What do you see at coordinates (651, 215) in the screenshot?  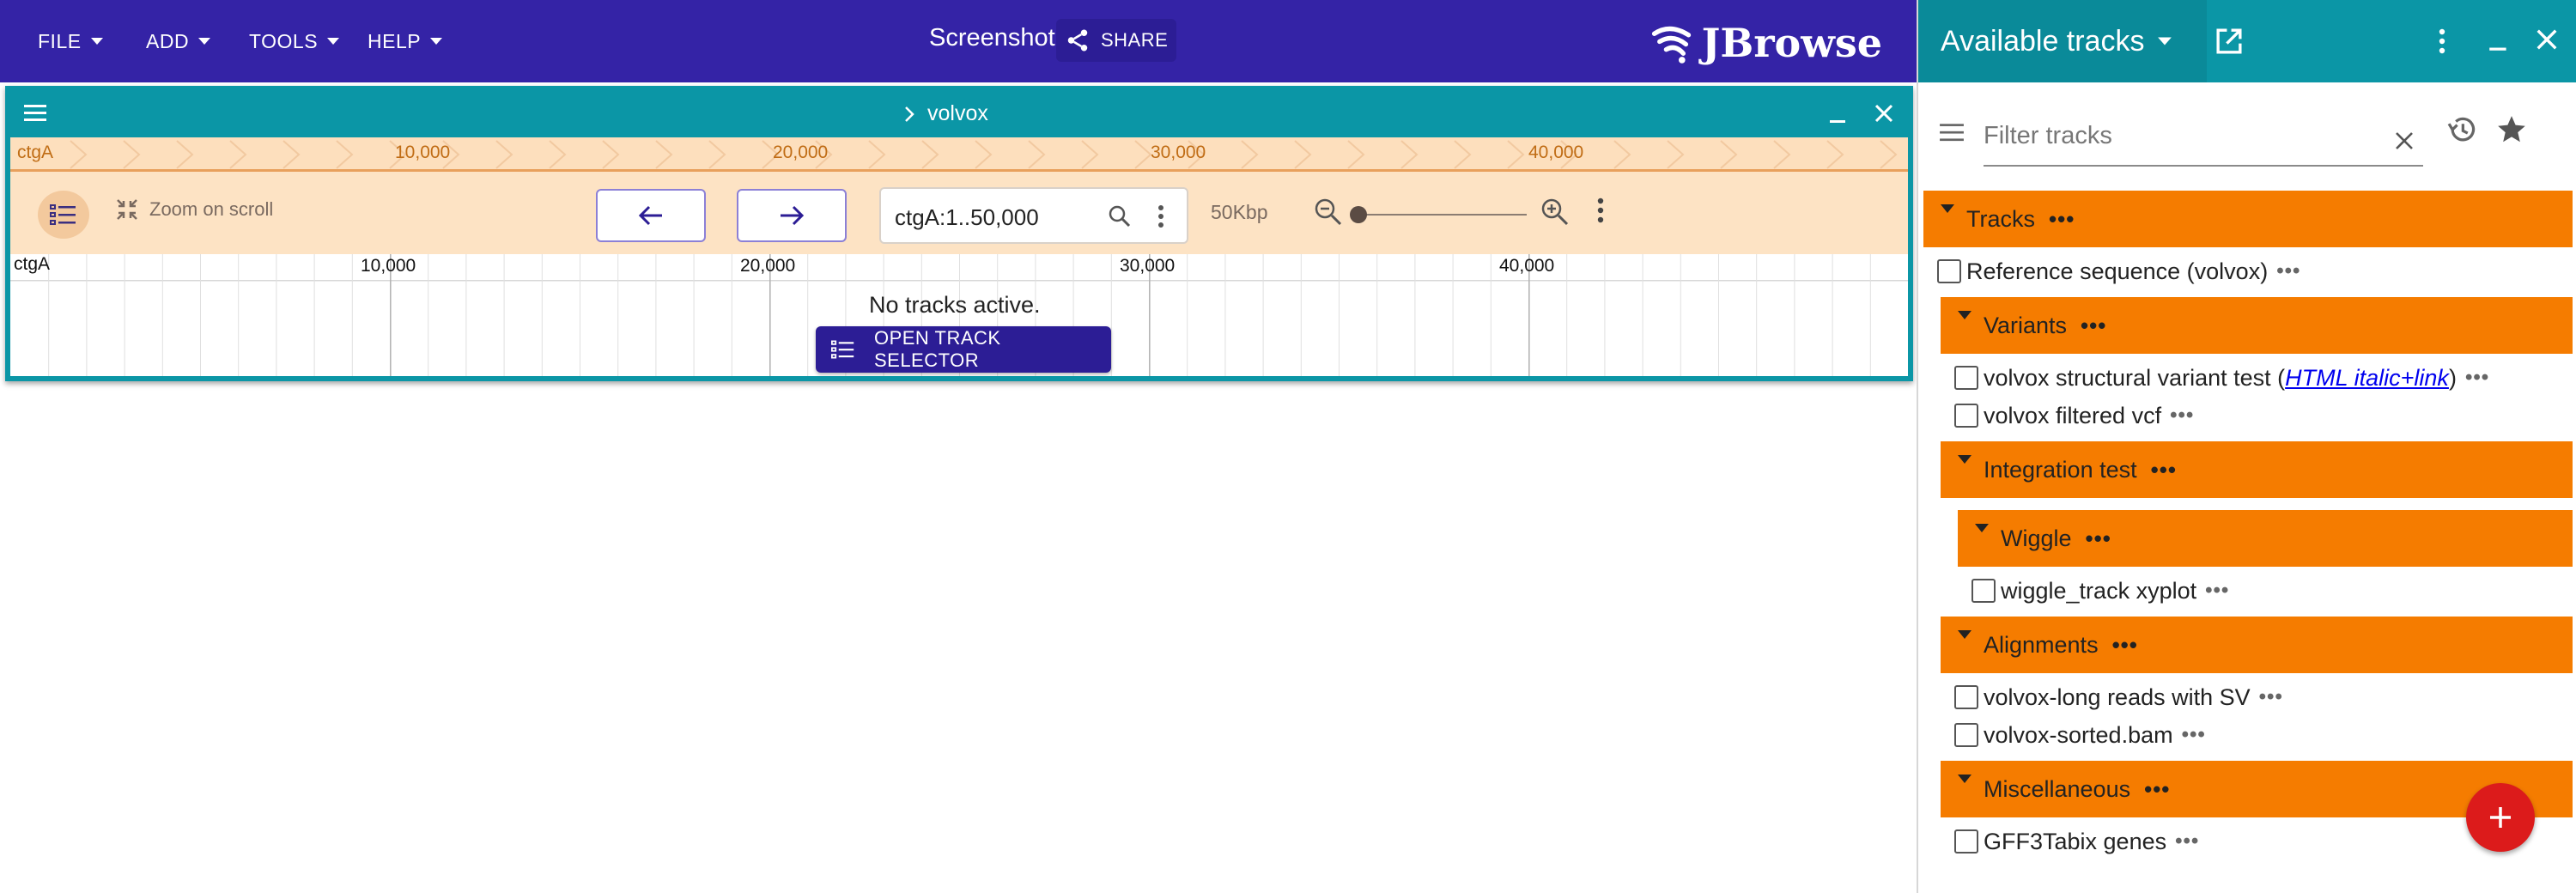 I see `pan-left-button` at bounding box center [651, 215].